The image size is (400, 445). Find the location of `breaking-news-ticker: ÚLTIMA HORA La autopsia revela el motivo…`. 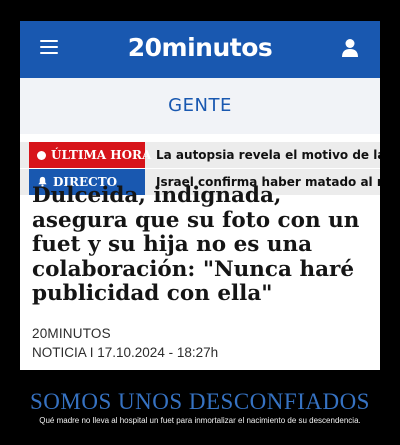

breaking-news-ticker: ÚLTIMA HORA La autopsia revela el motivo… is located at coordinates (200, 155).